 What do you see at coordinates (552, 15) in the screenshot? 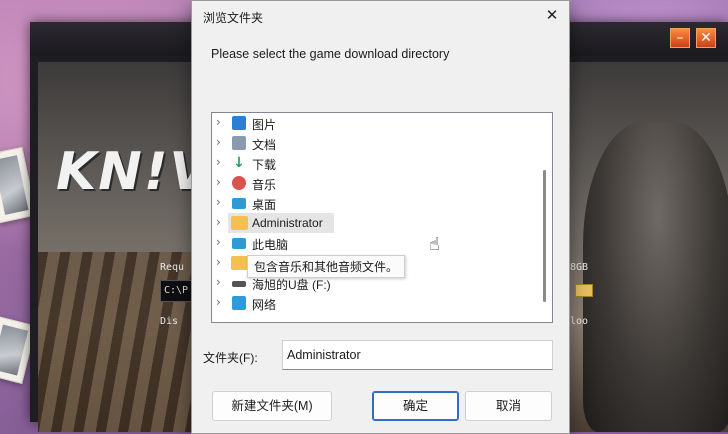
I see `dialog-close-button: ✕` at bounding box center [552, 15].